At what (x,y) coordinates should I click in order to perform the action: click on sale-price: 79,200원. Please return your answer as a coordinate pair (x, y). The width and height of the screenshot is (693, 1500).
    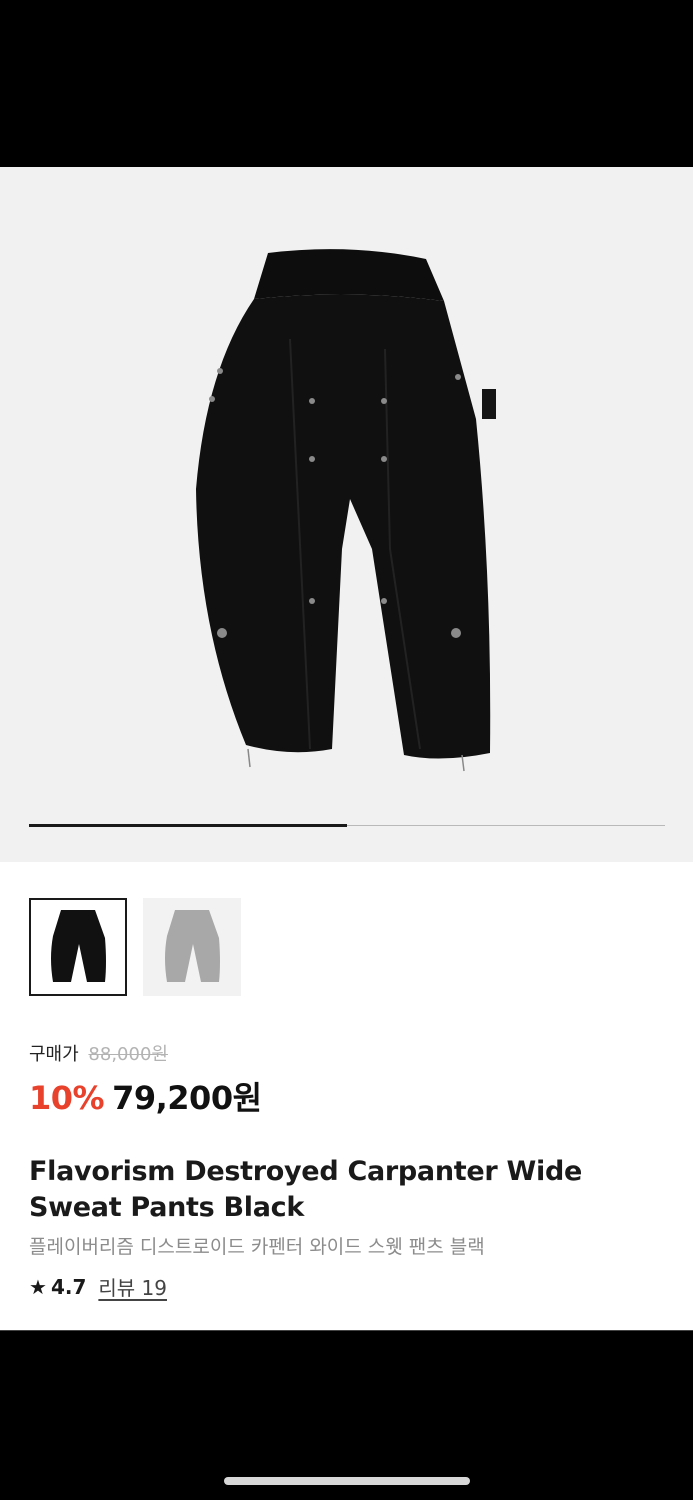
    Looking at the image, I should click on (187, 1098).